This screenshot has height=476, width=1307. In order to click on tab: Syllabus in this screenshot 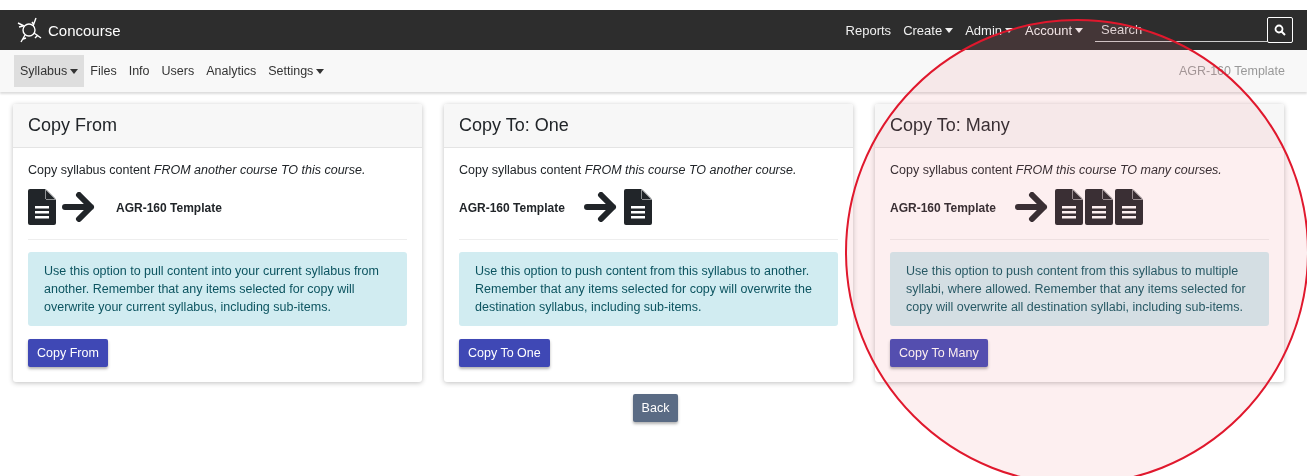, I will do `click(49, 71)`.